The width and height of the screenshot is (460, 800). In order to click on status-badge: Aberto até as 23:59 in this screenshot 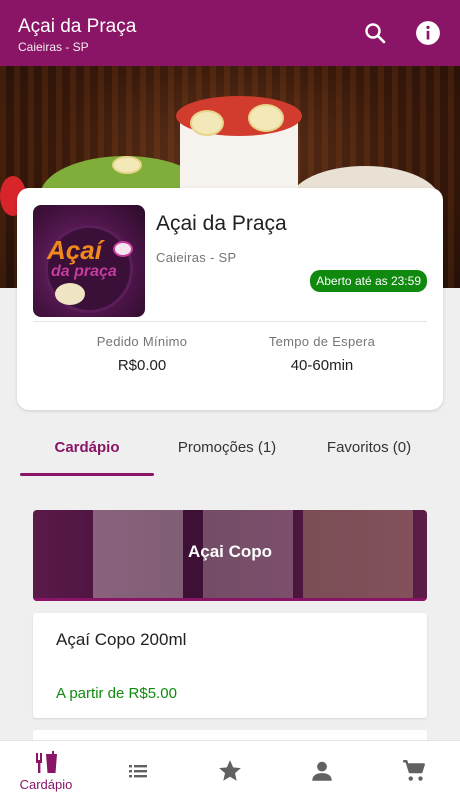, I will do `click(368, 281)`.